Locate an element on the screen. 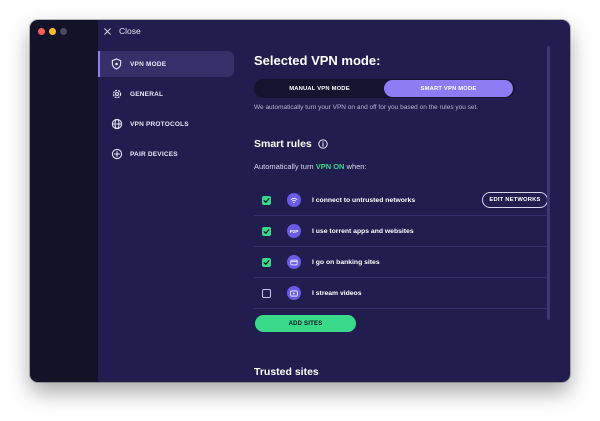 This screenshot has width=600, height=421. close-label: Close is located at coordinates (130, 31).